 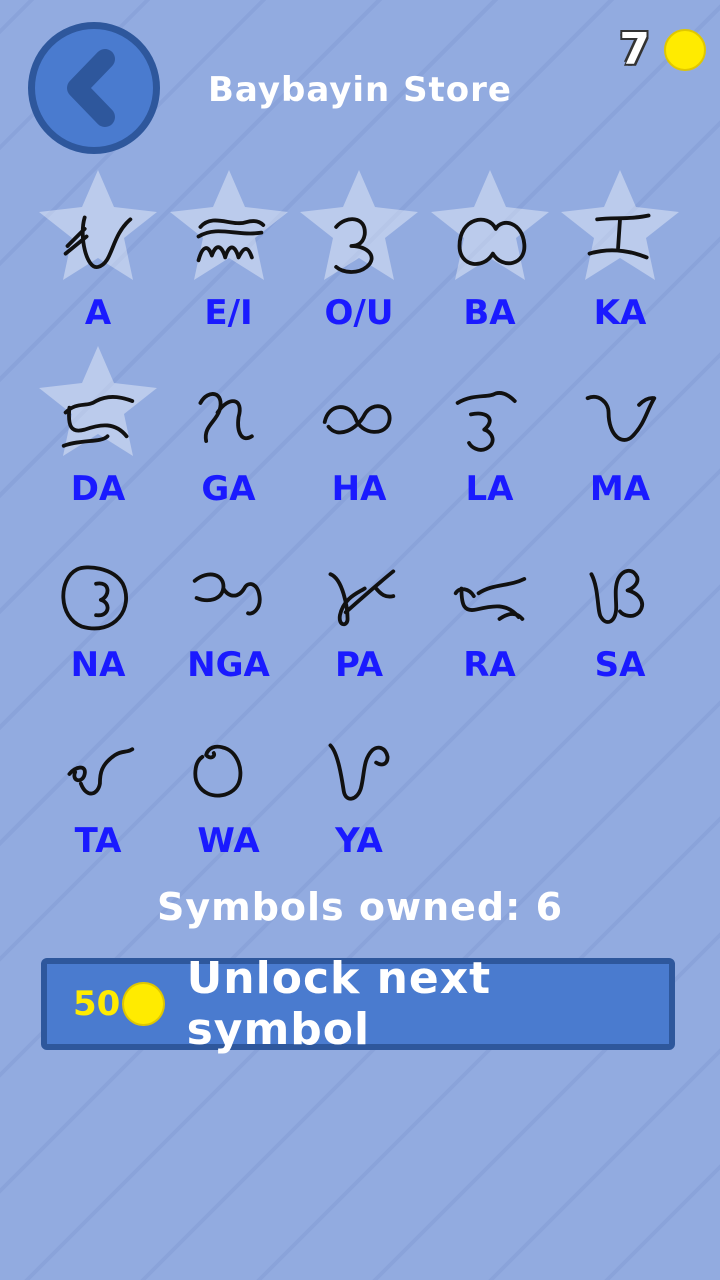 I want to click on symbol-label: BA, so click(x=489, y=313).